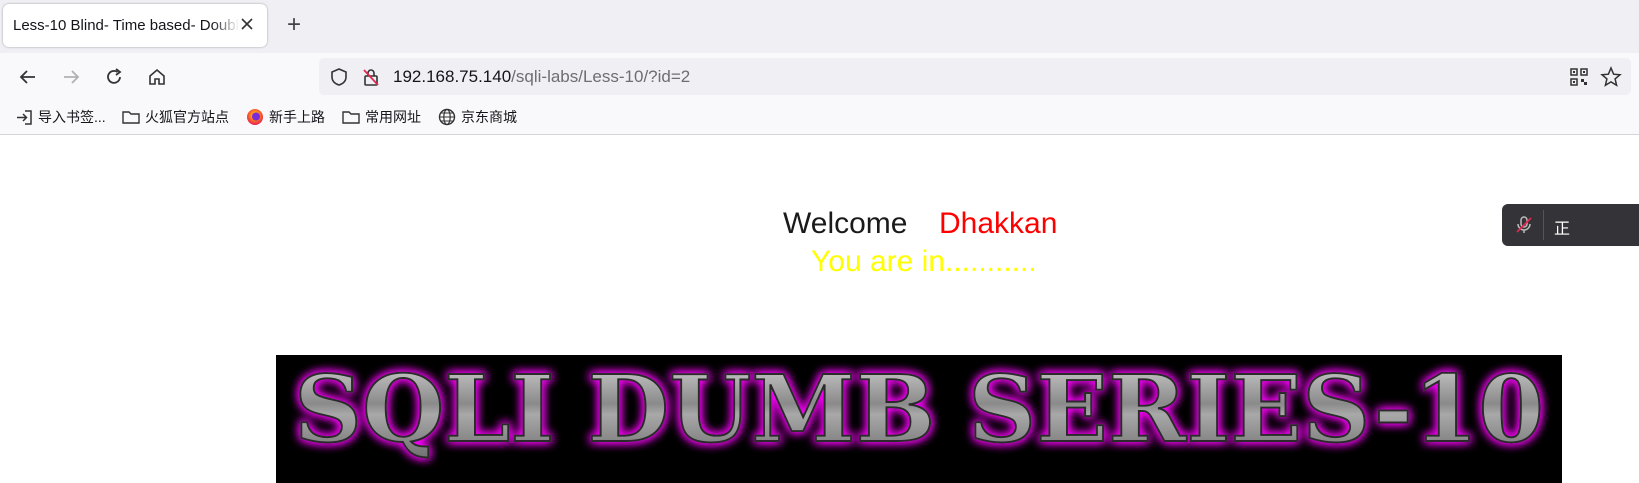 The image size is (1639, 483). I want to click on bookmark-getting-started: 新手上路, so click(285, 117).